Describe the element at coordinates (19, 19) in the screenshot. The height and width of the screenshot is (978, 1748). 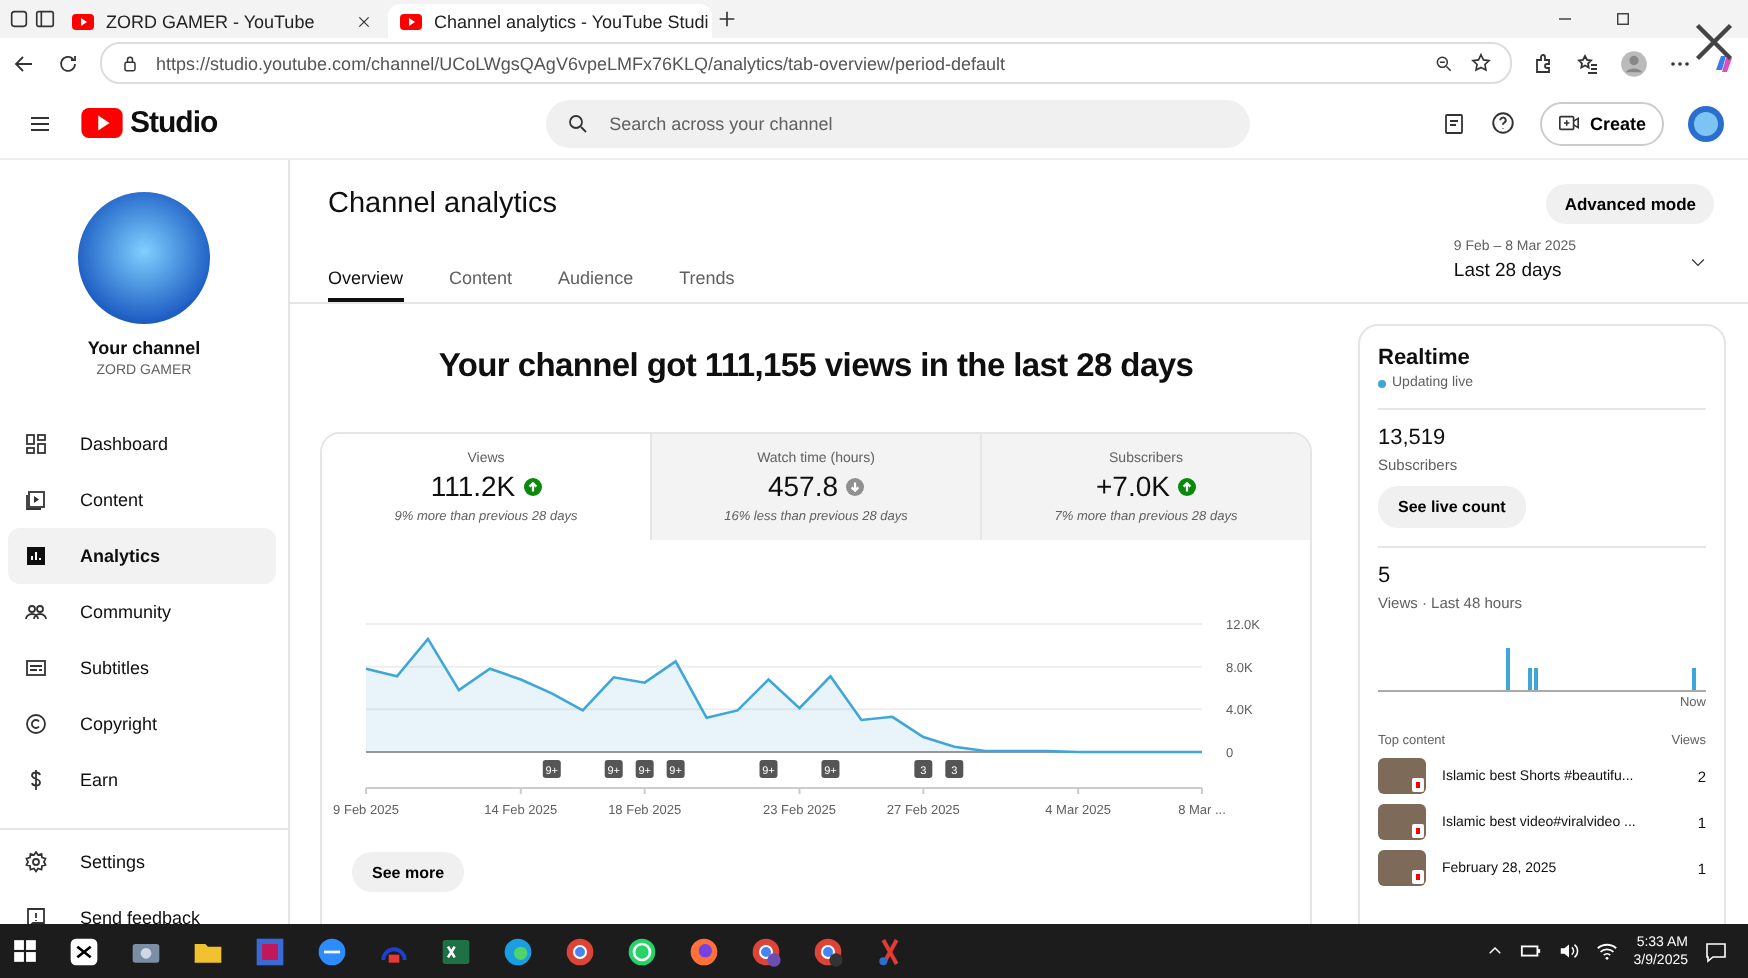
I see `workspaces-icon` at that location.